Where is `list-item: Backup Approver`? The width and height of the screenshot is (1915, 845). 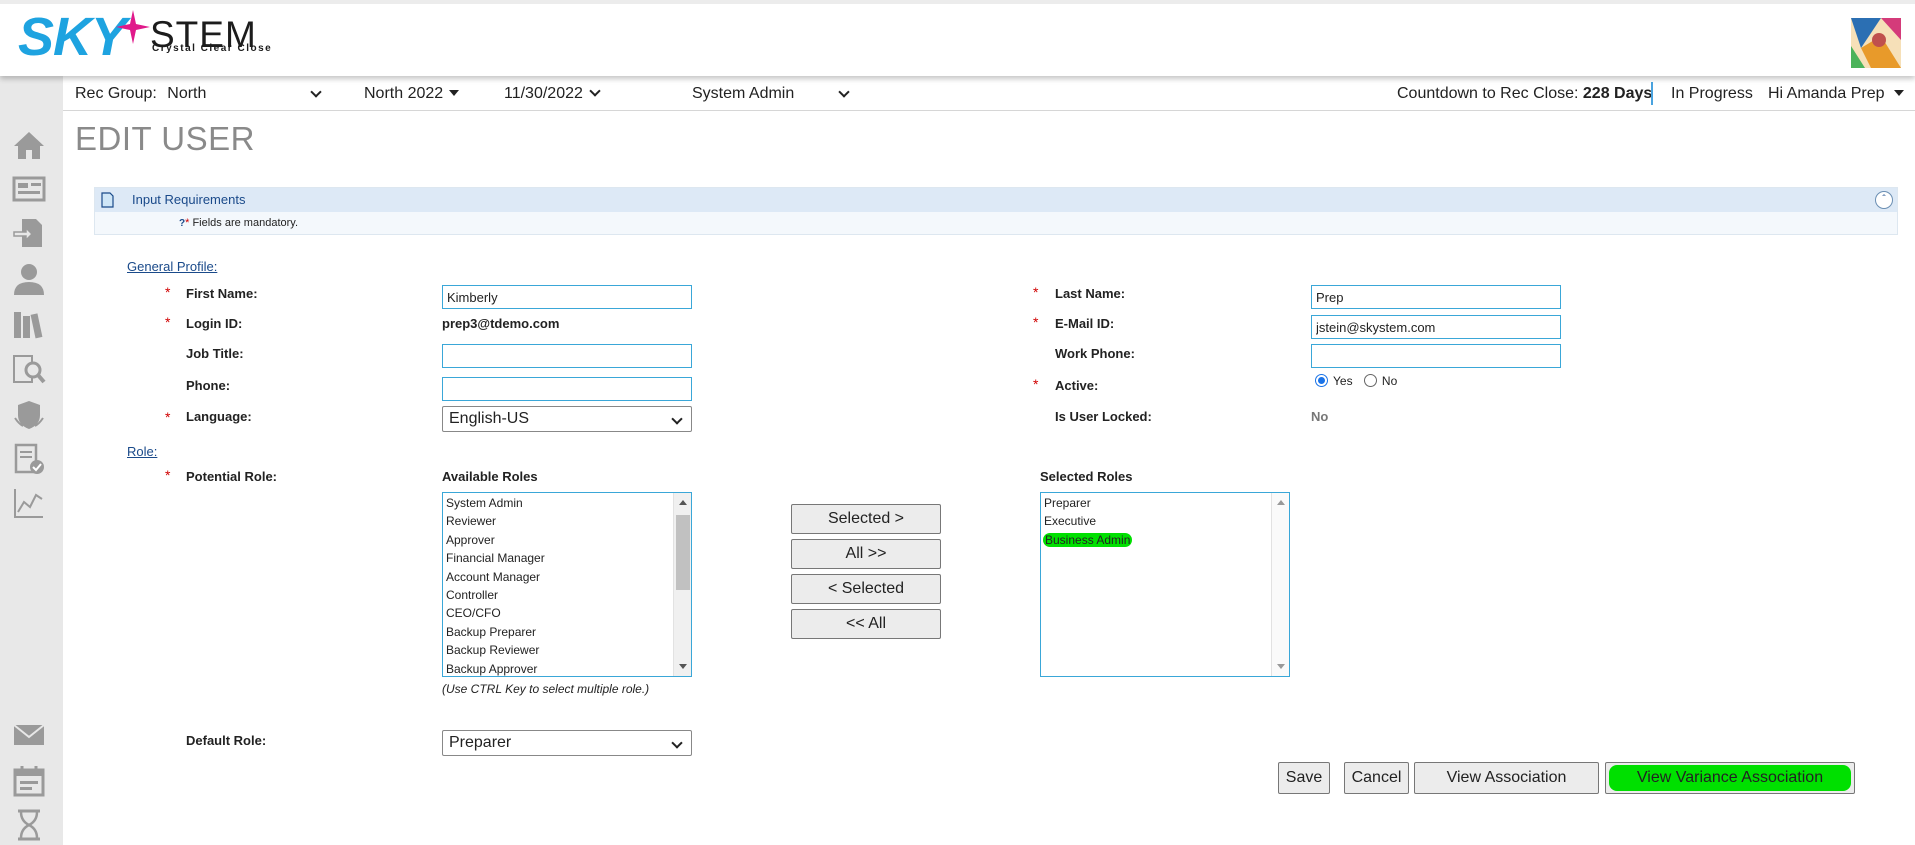
list-item: Backup Approver is located at coordinates (567, 668).